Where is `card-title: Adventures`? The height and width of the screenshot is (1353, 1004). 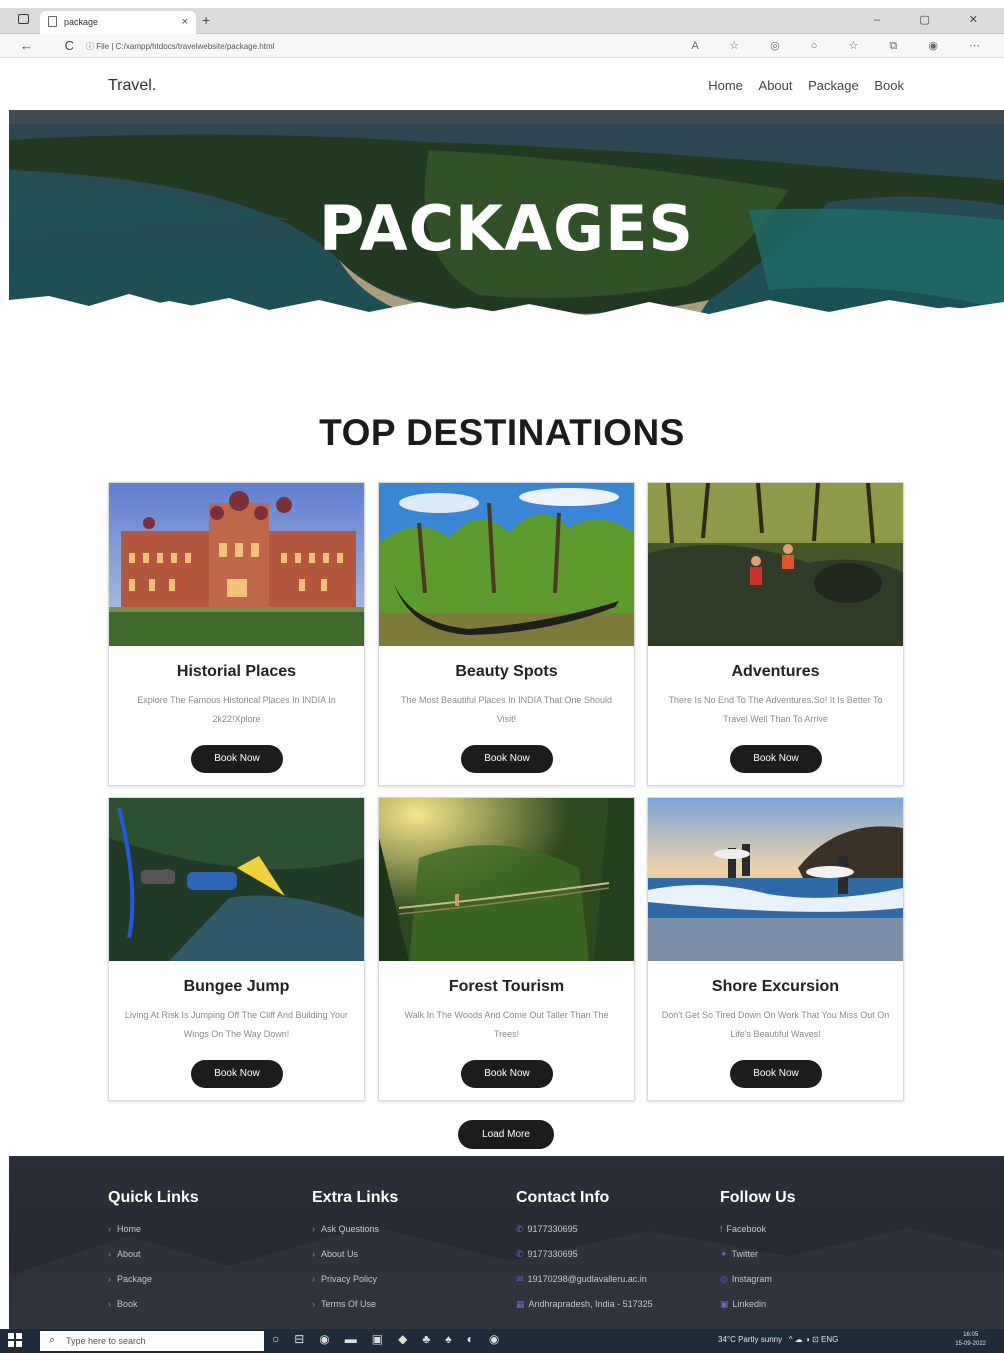 card-title: Adventures is located at coordinates (775, 671).